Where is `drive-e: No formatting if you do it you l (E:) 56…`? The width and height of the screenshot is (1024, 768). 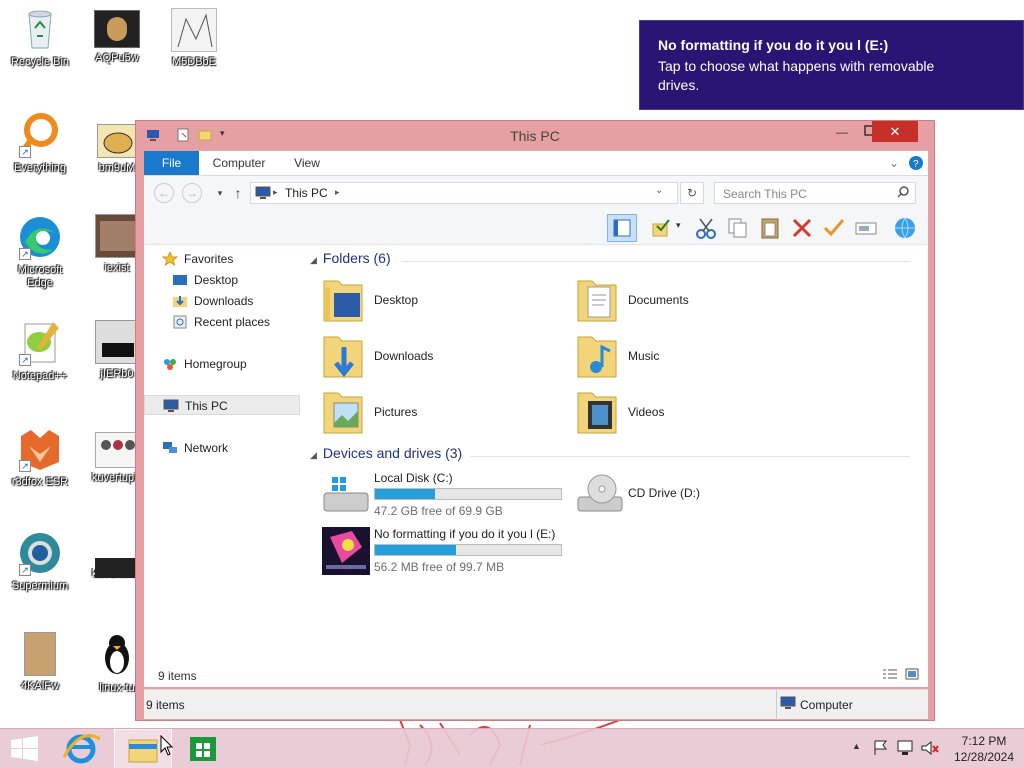
drive-e: No formatting if you do it you l (E:) 56… is located at coordinates (447, 553).